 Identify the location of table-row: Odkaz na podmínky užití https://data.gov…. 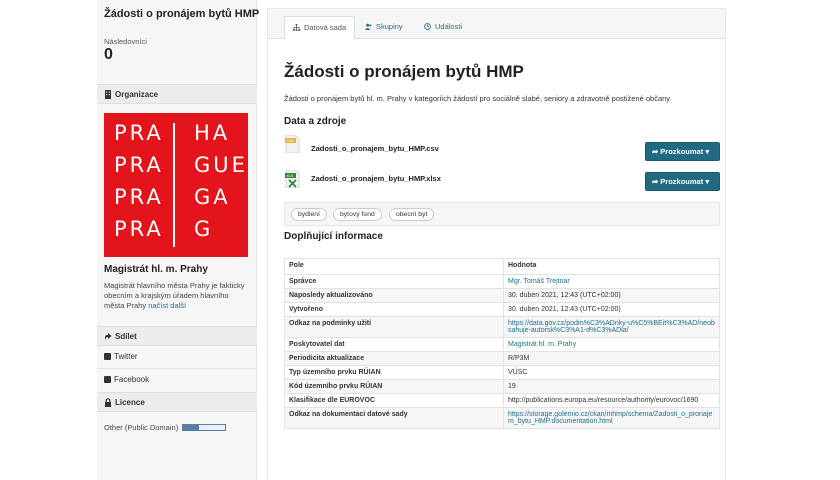
(502, 327).